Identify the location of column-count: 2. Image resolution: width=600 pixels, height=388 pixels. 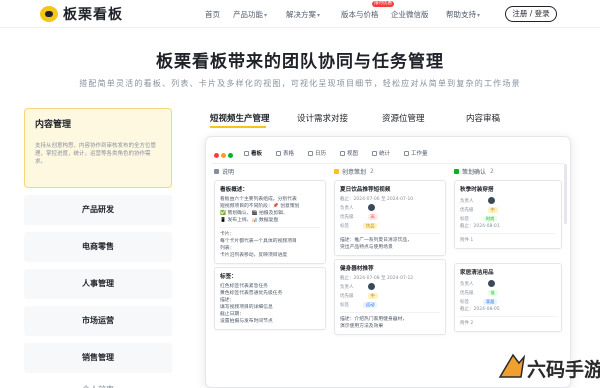
(372, 171).